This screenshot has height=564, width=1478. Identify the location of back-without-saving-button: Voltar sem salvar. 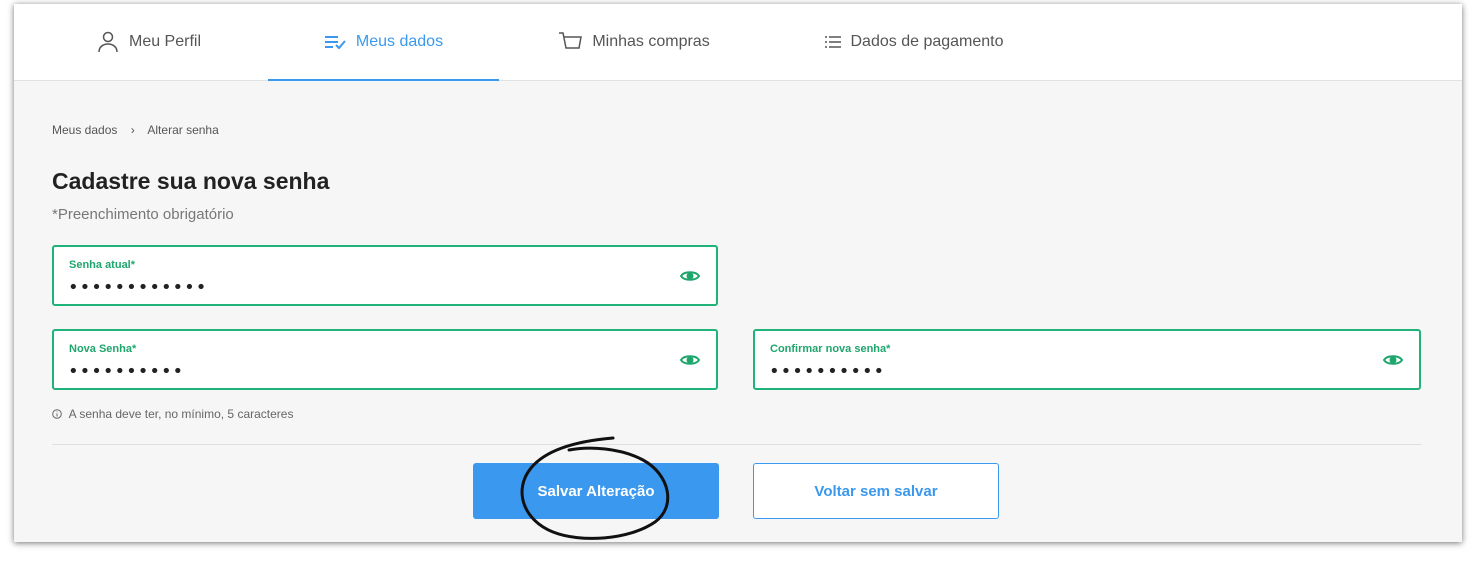
(876, 491).